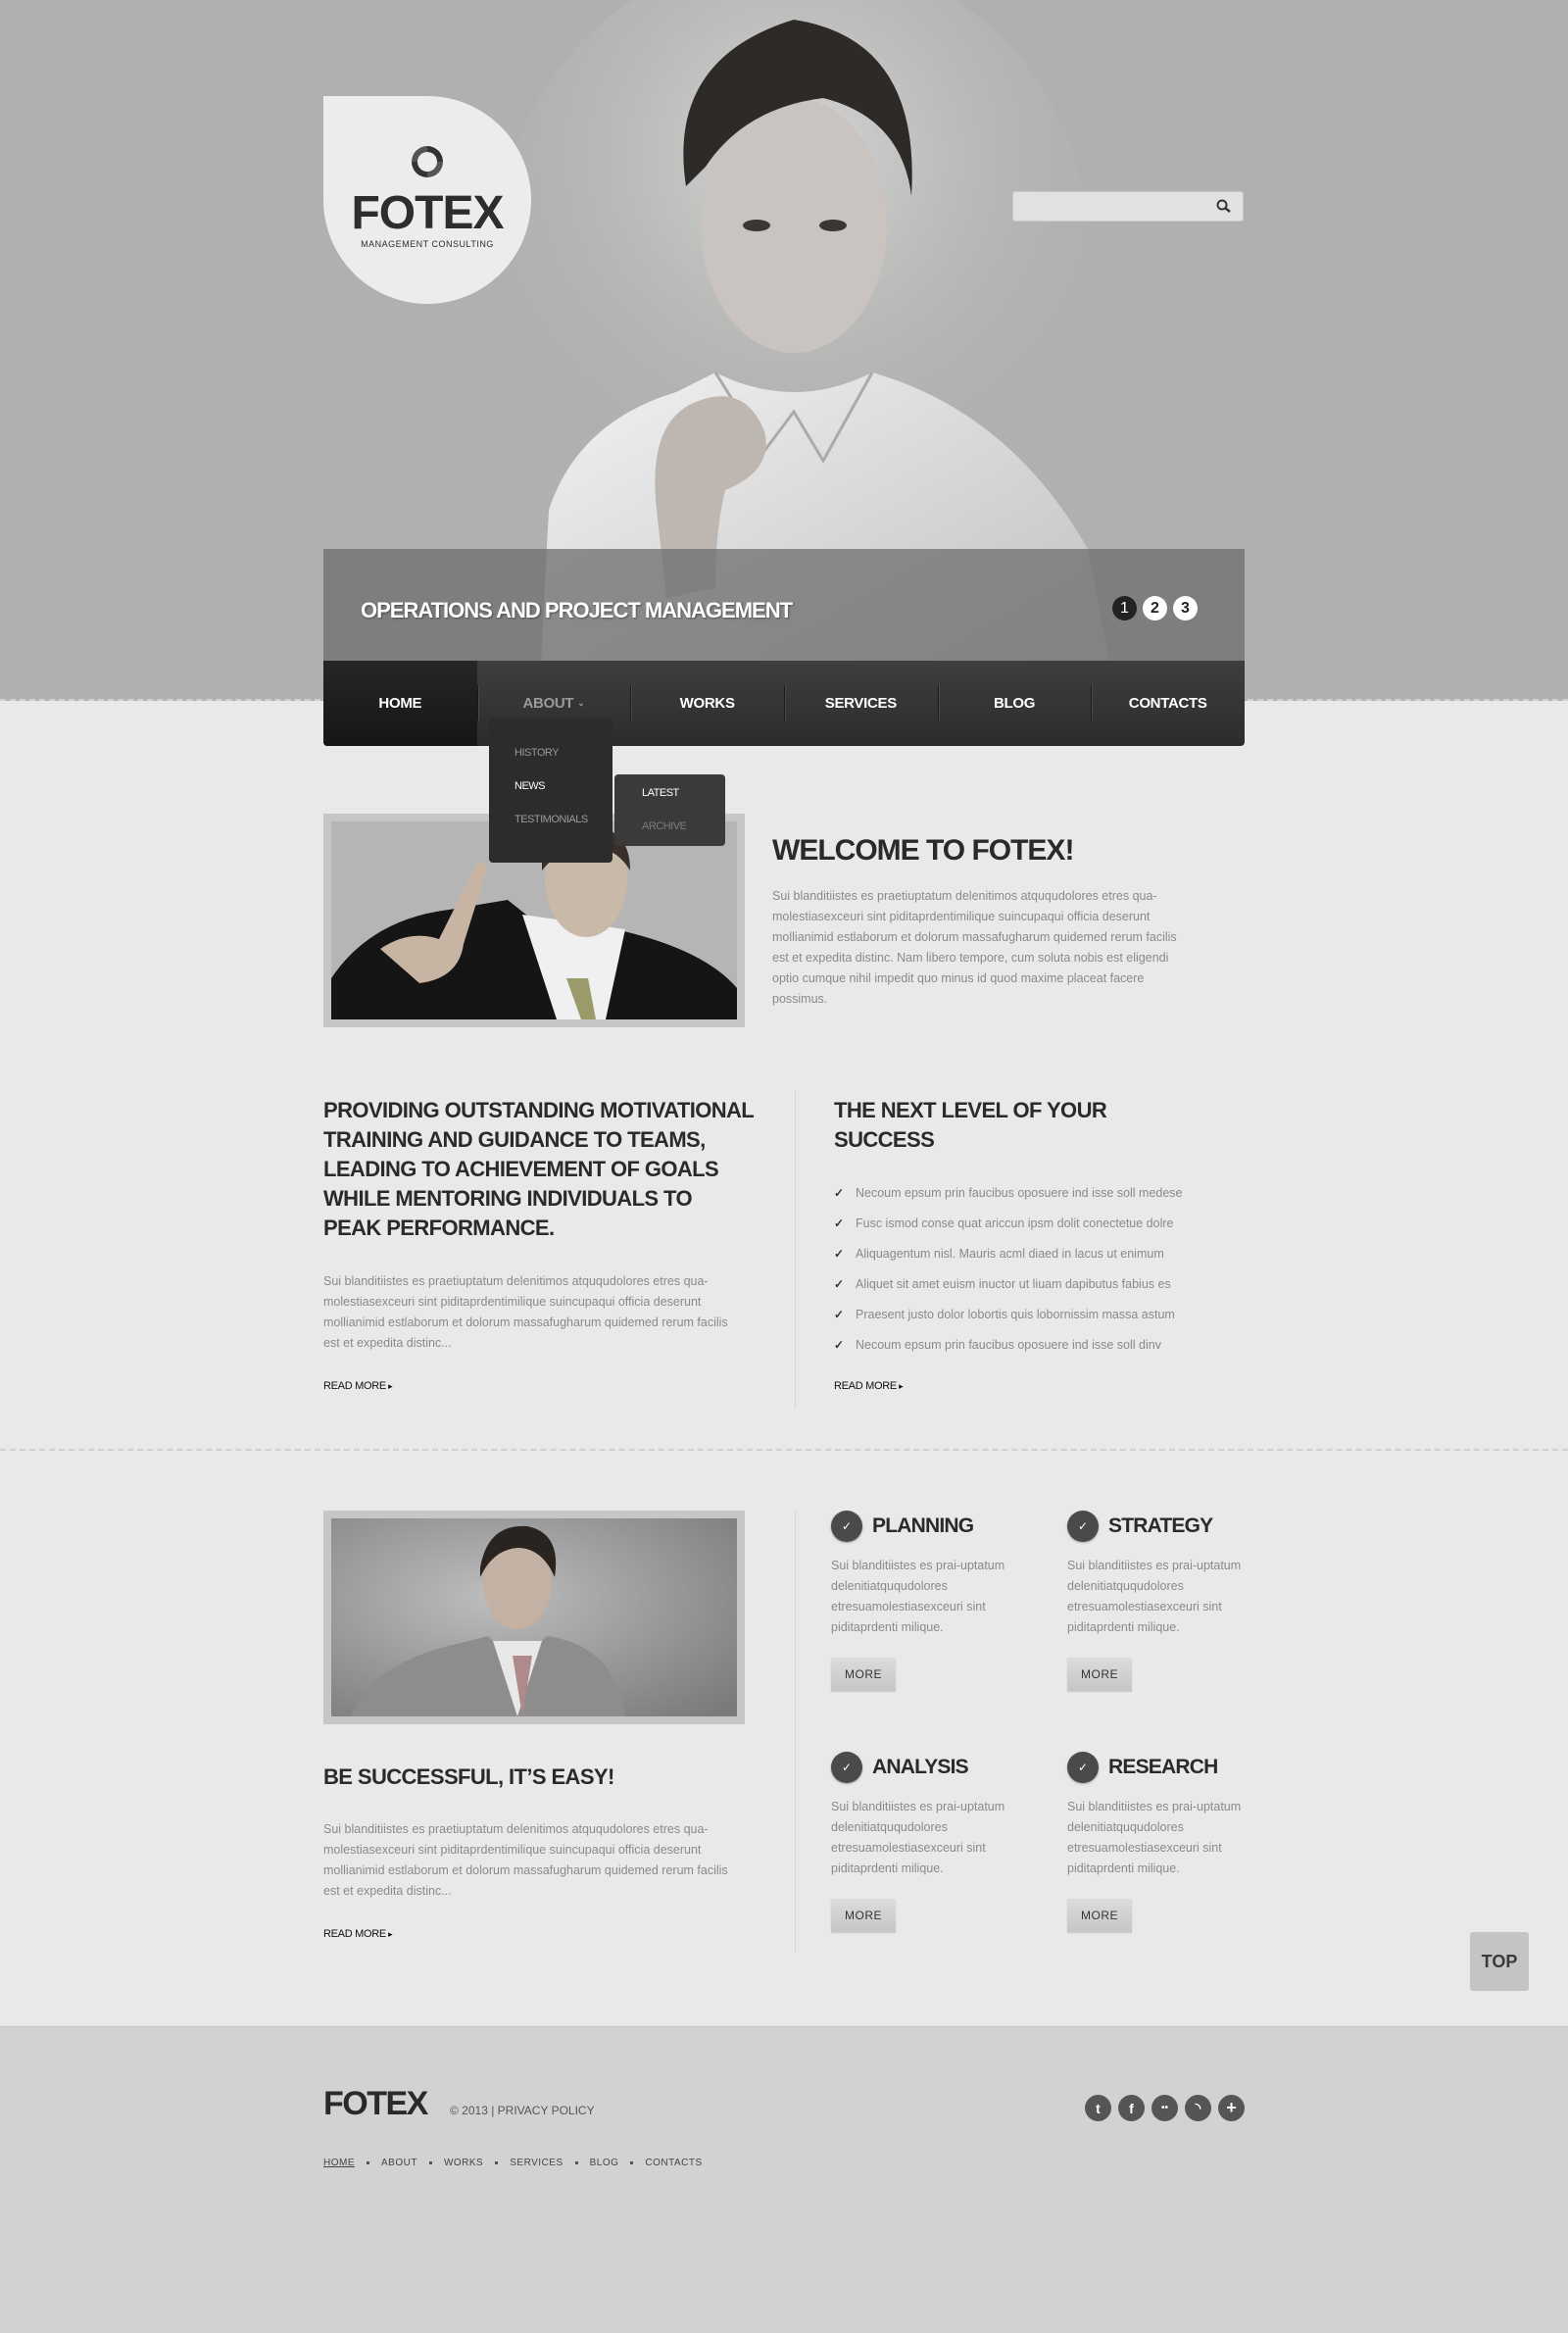 The width and height of the screenshot is (1568, 2333). Describe the element at coordinates (1160, 1525) in the screenshot. I see `service-title: STRATEGY` at that location.